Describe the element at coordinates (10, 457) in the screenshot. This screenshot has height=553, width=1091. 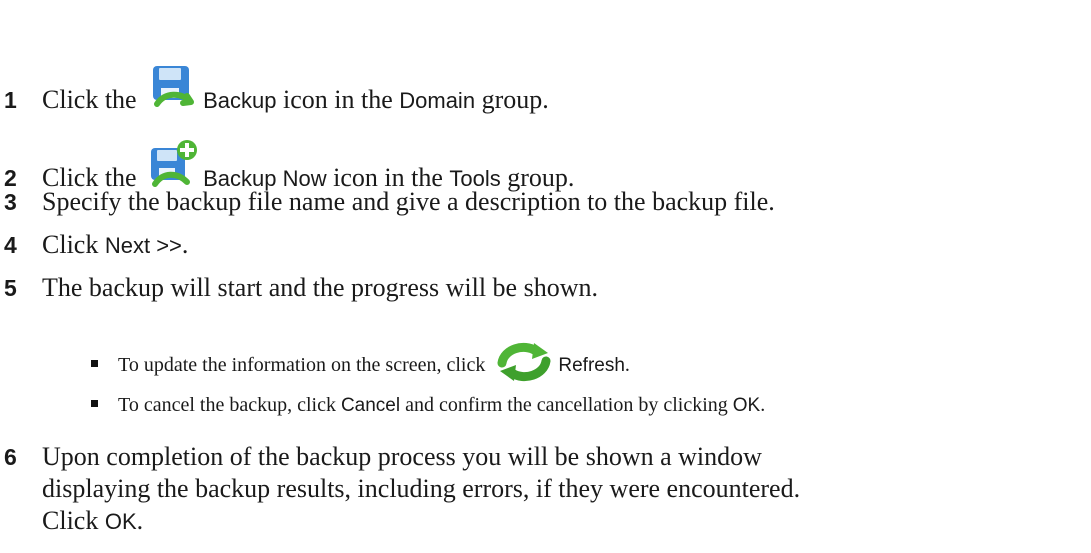
I see `step-number: 6` at that location.